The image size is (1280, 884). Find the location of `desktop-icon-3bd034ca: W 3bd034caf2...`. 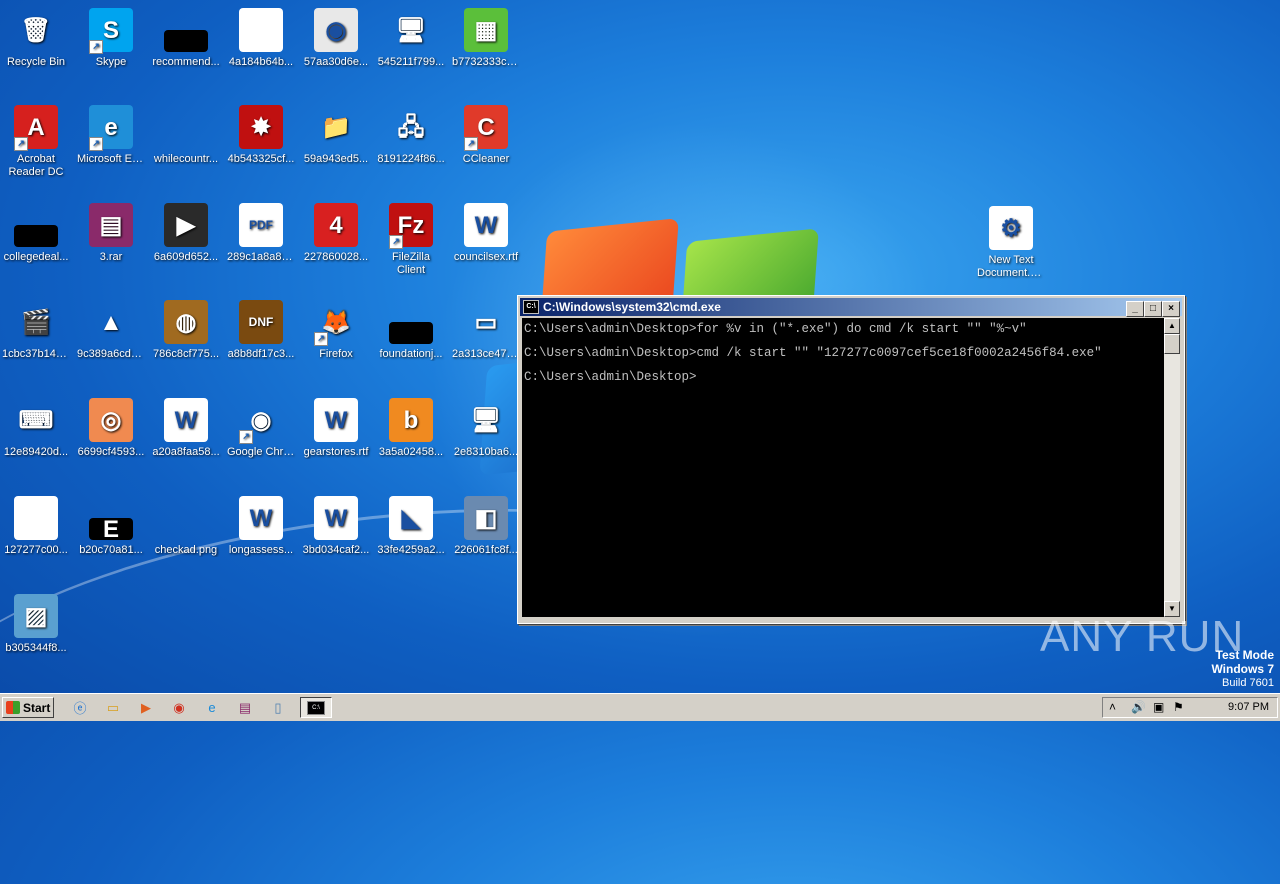

desktop-icon-3bd034ca: W 3bd034caf2... is located at coordinates (336, 526).